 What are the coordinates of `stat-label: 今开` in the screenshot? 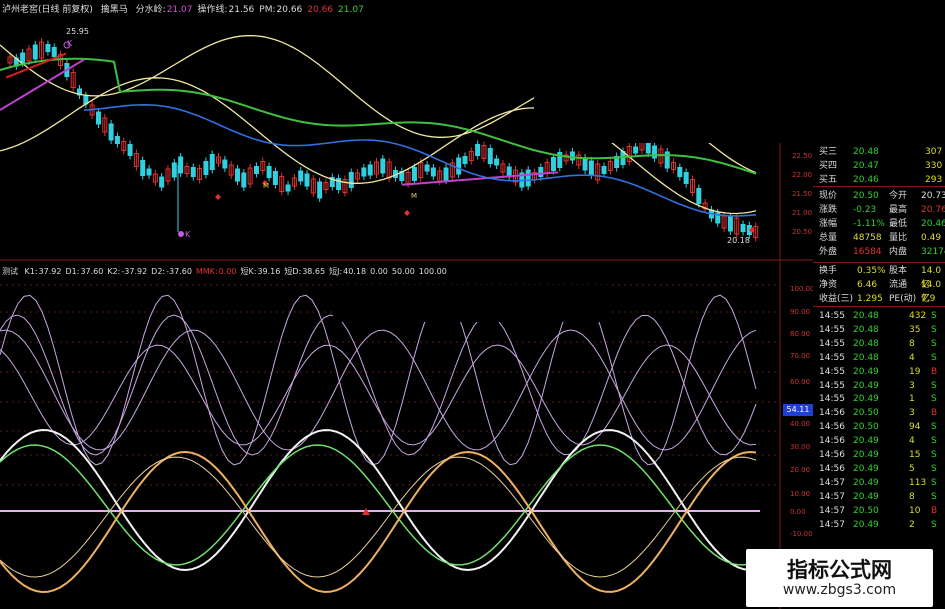 It's located at (898, 196).